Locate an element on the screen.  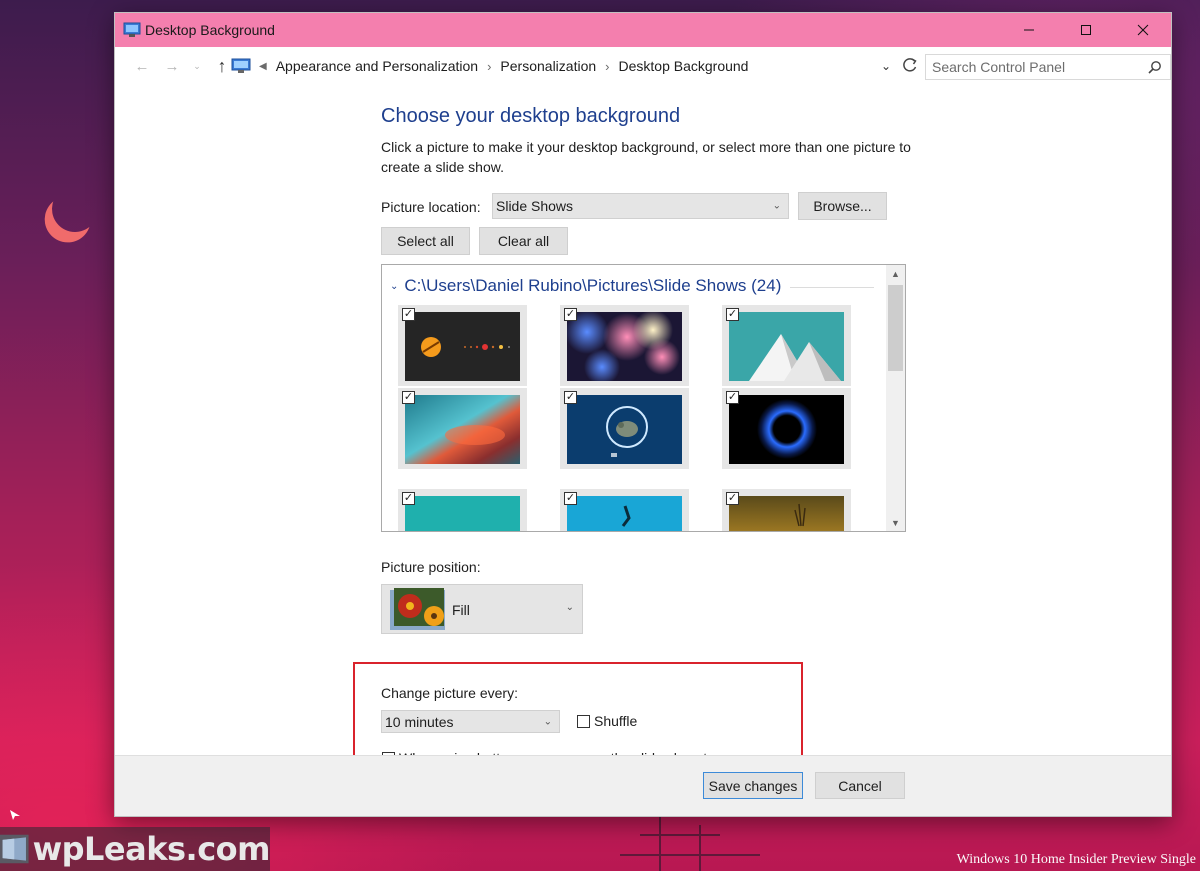
fill-position-preview-icon is located at coordinates (417, 609).